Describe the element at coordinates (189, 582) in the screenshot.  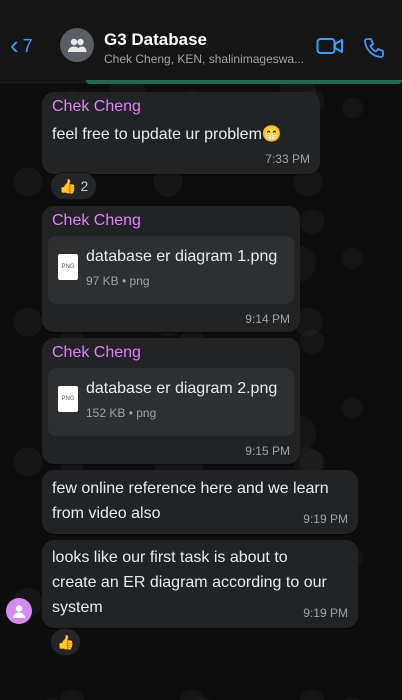
I see `message-text-line: create an ER diagram according to our` at that location.